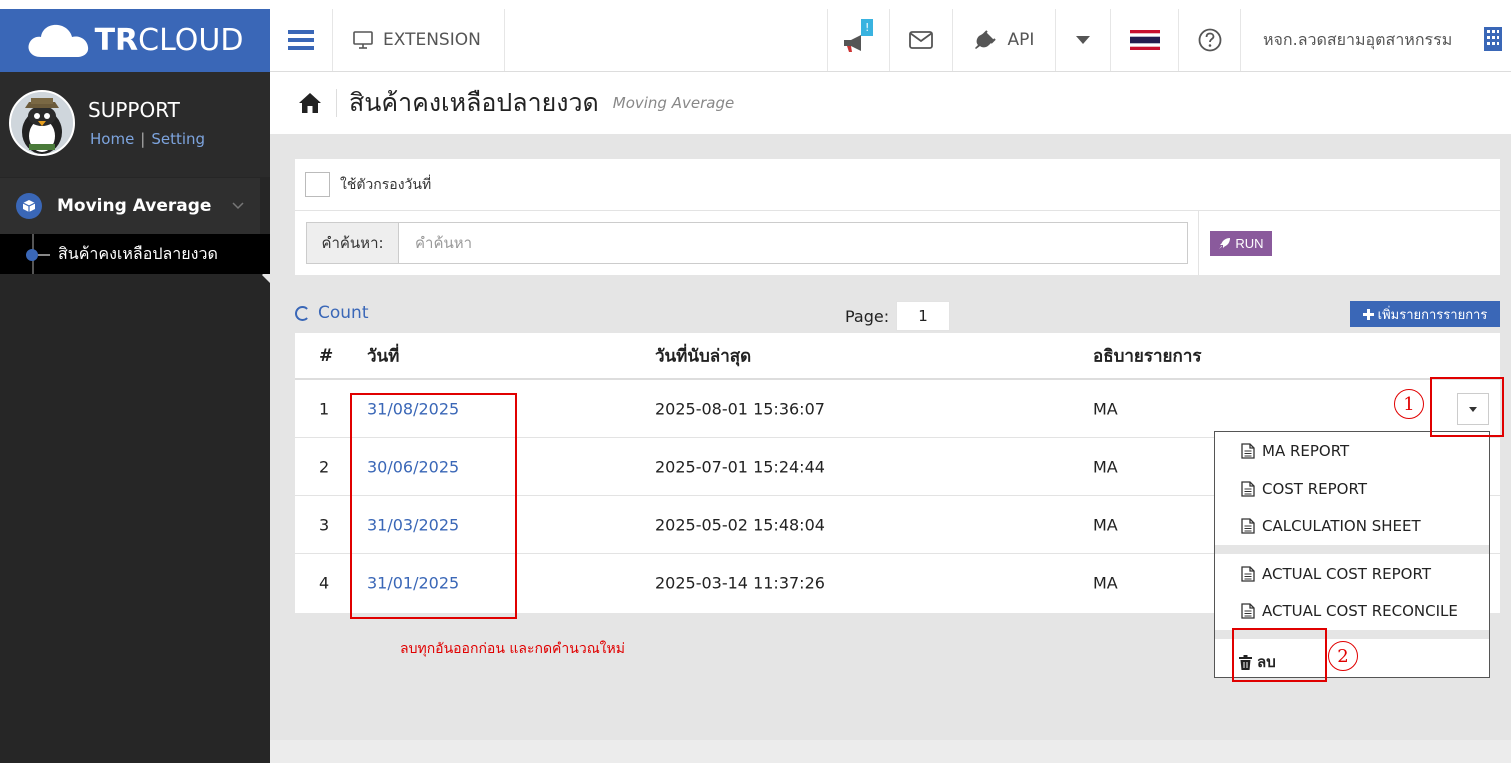 The width and height of the screenshot is (1511, 763). Describe the element at coordinates (147, 139) in the screenshot. I see `profile-links: Home | Setting` at that location.